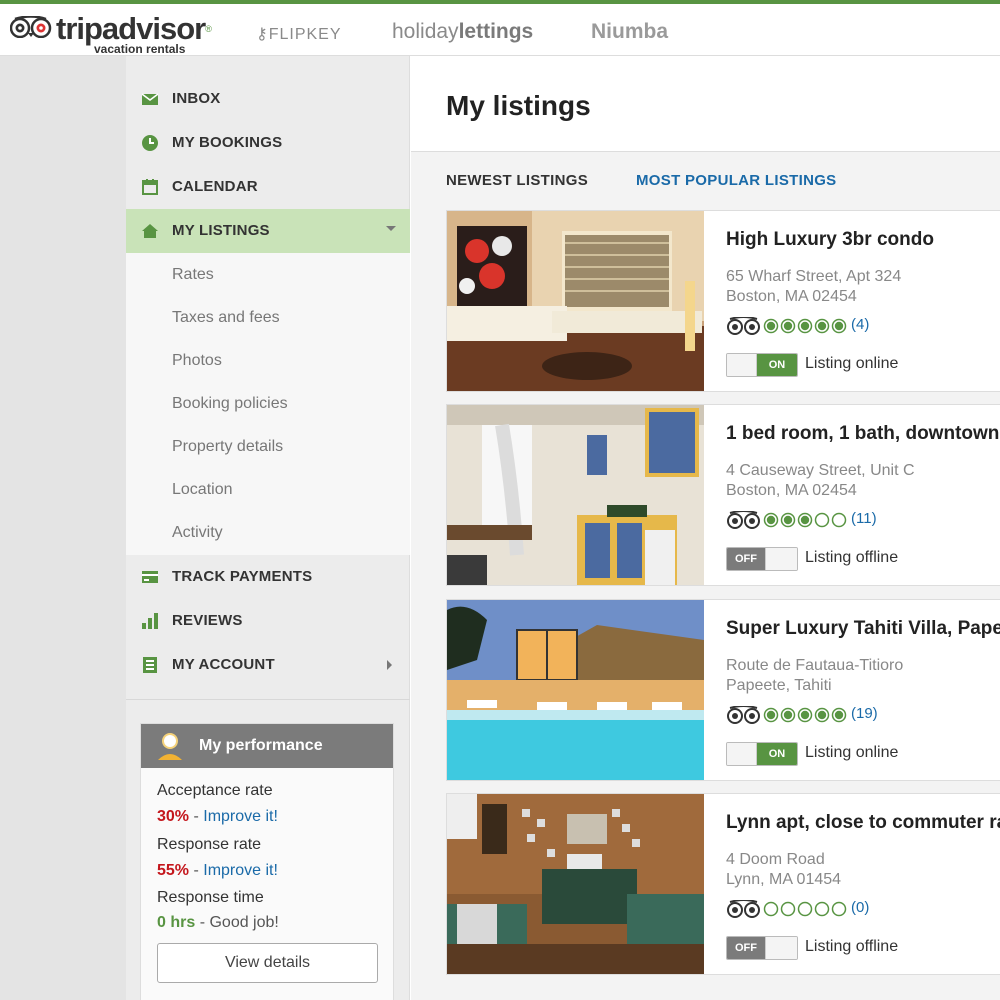  Describe the element at coordinates (230, 404) in the screenshot. I see `submenu-booking-policies: Booking policies` at that location.